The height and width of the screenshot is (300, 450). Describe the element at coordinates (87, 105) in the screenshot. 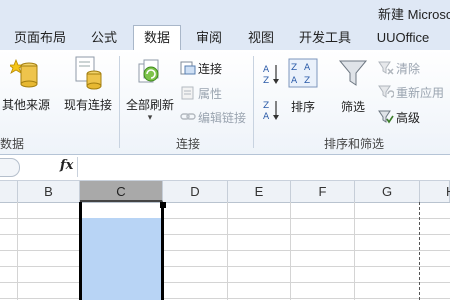

I see `existing-connections-label: 现有连接` at that location.